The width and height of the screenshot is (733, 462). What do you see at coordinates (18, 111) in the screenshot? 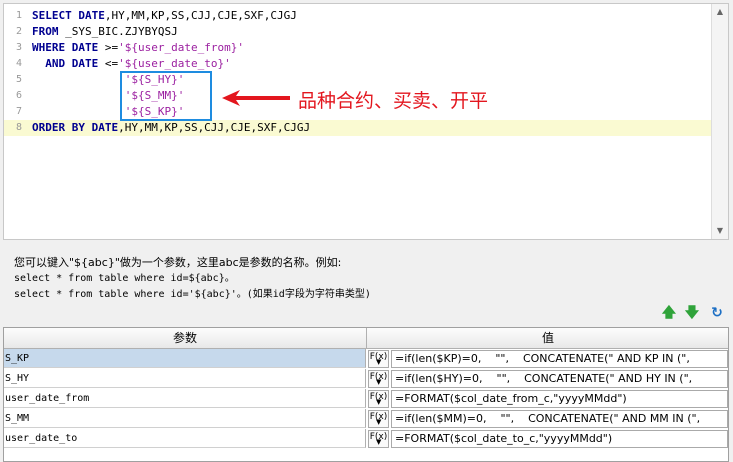
I see `line-number: 7` at bounding box center [18, 111].